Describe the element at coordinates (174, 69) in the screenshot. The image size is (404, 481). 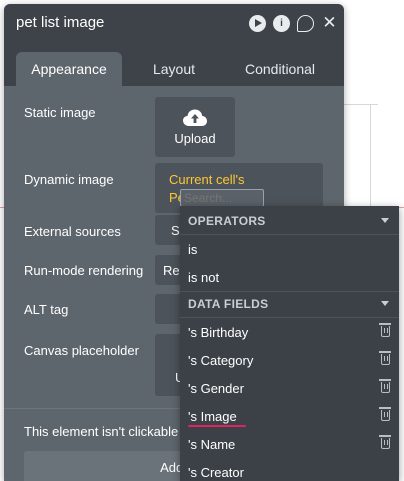
I see `tab-layout: Layout` at that location.